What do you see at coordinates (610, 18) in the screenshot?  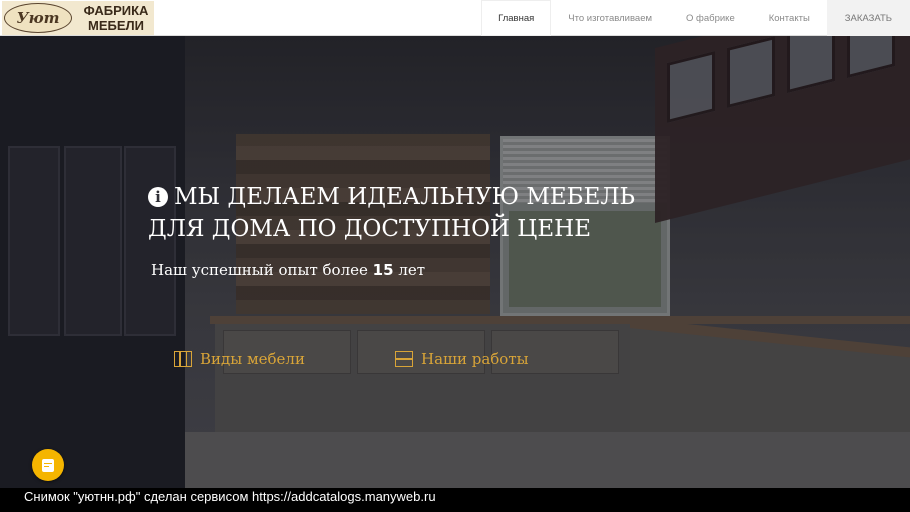 I see `nav-item-products: Что изготавливаем` at bounding box center [610, 18].